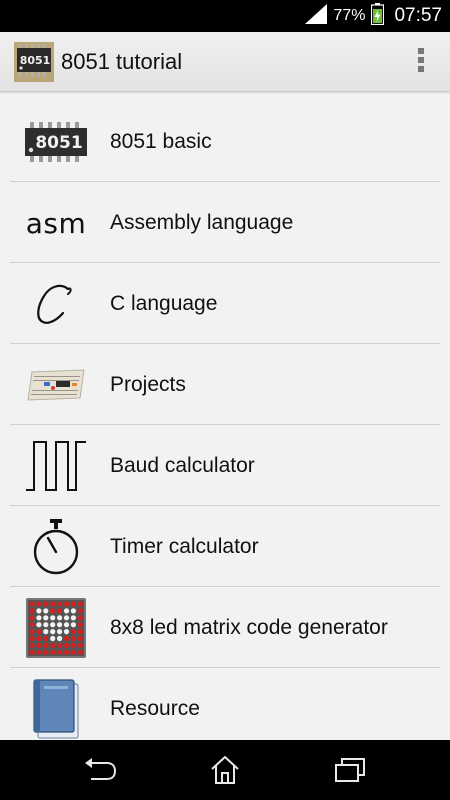 This screenshot has height=800, width=450. What do you see at coordinates (349, 15) in the screenshot?
I see `battery-percent: 77%` at bounding box center [349, 15].